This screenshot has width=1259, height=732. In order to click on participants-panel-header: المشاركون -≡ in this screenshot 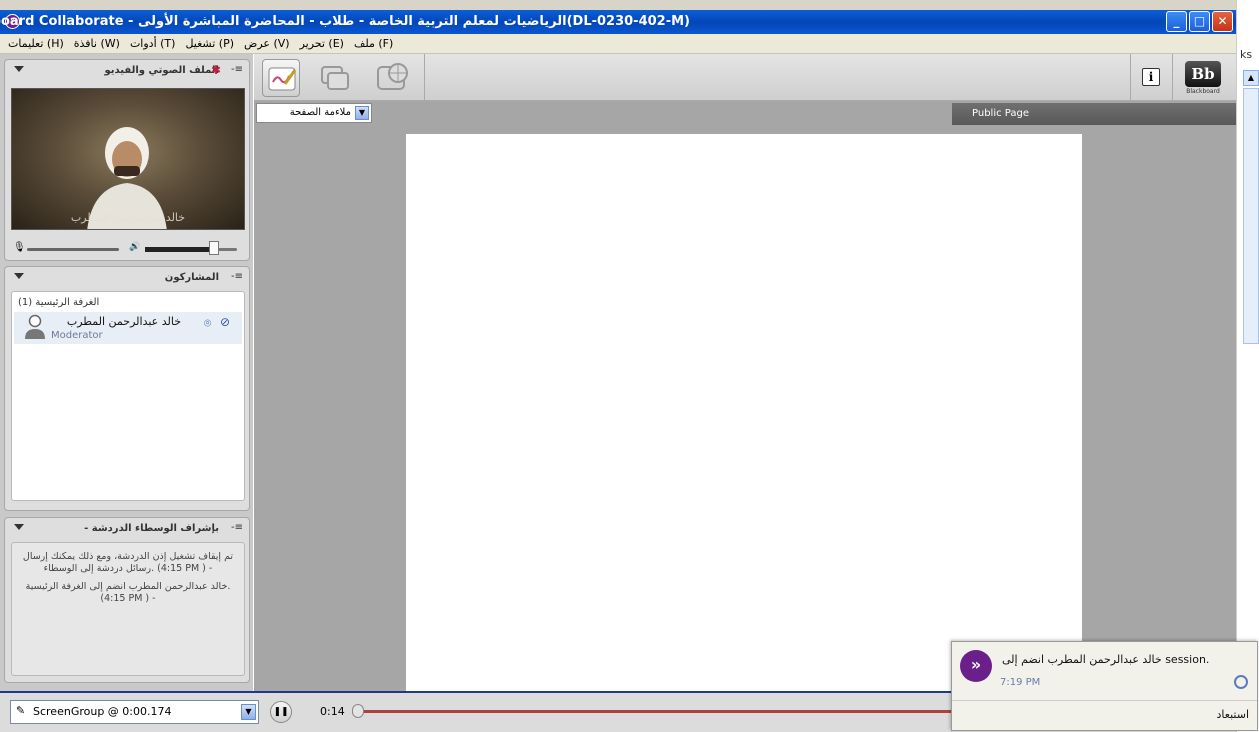, I will do `click(127, 278)`.